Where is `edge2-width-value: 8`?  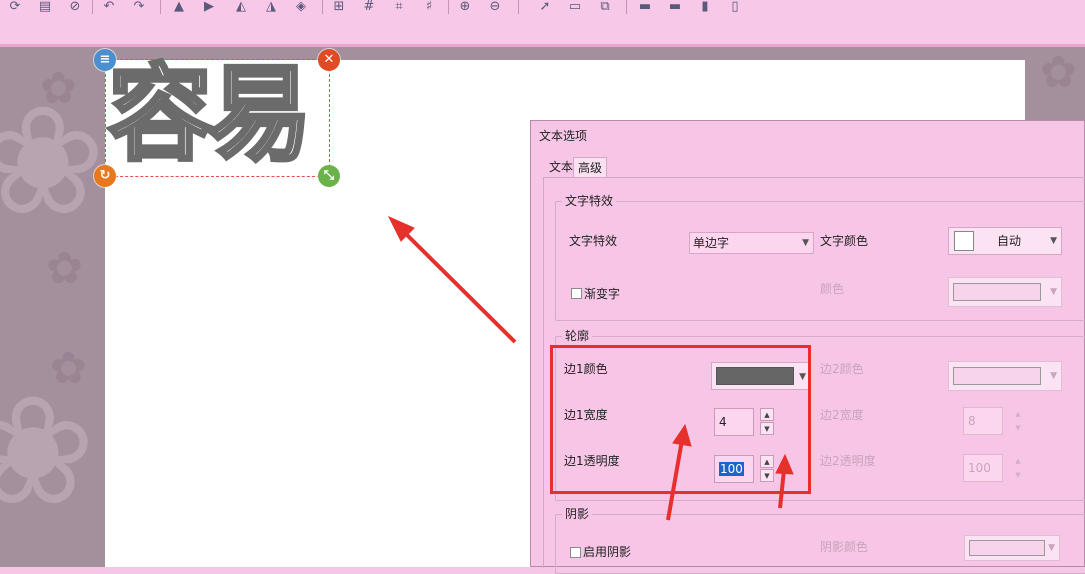 edge2-width-value: 8 is located at coordinates (972, 421).